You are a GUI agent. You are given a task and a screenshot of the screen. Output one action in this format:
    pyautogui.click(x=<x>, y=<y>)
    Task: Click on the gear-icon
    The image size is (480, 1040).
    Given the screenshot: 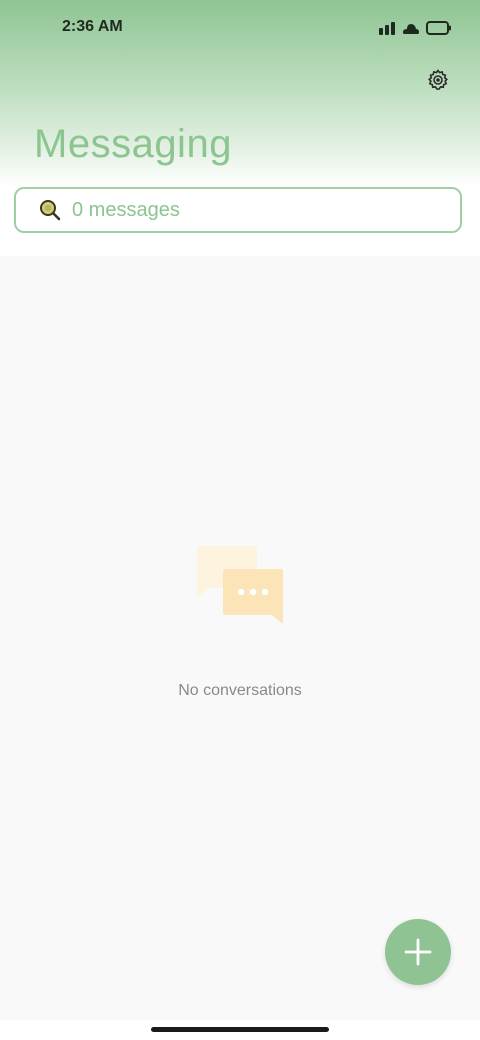 What is the action you would take?
    pyautogui.click(x=438, y=79)
    